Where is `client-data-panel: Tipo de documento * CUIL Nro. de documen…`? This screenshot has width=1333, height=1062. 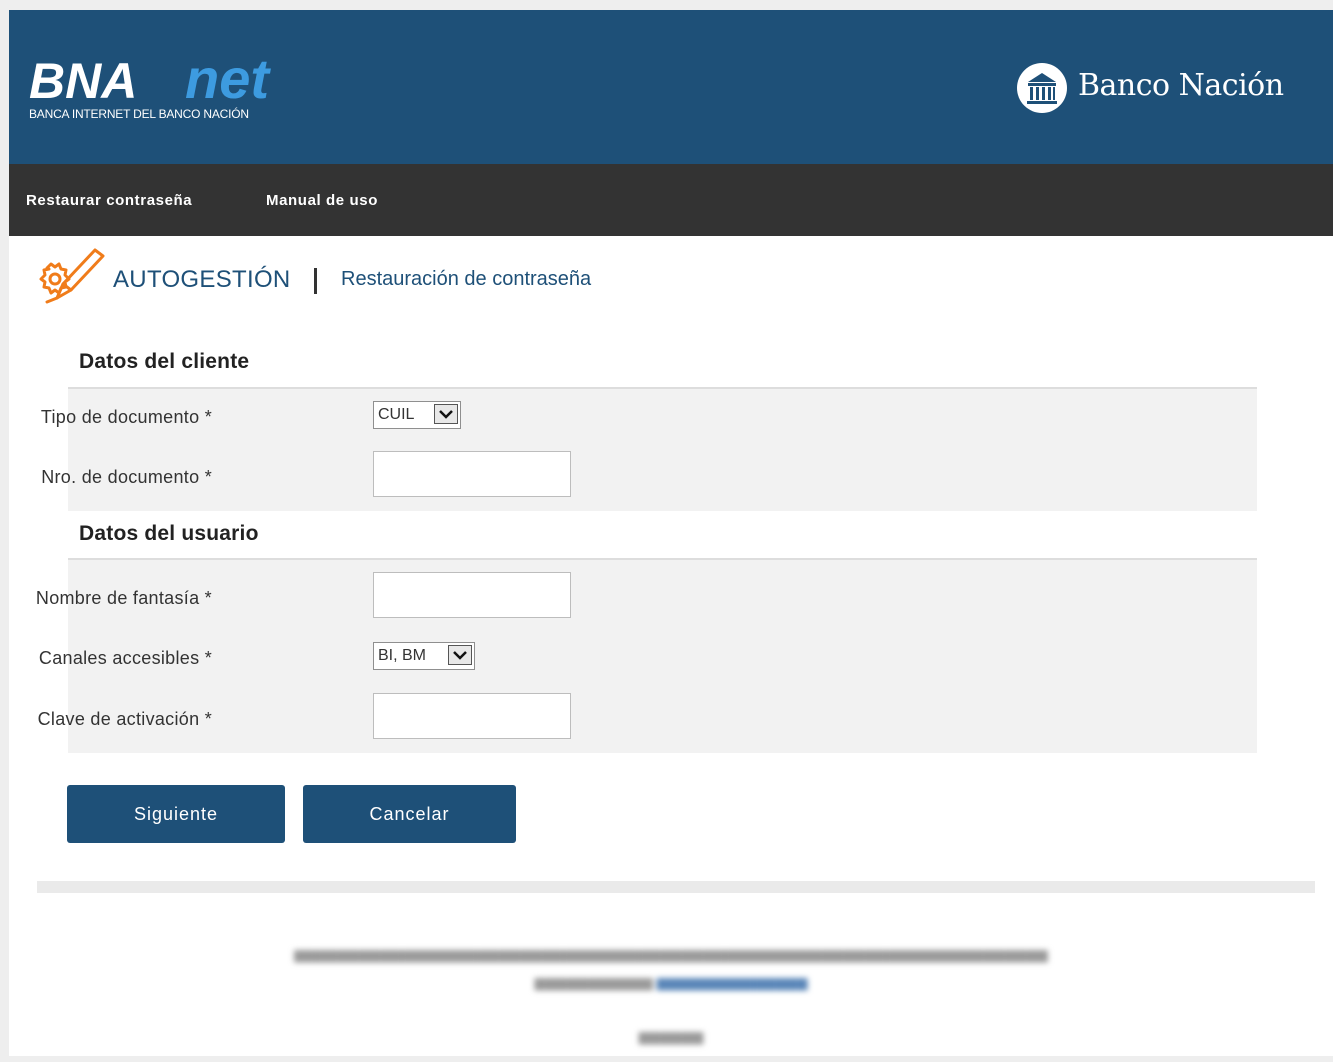 client-data-panel: Tipo de documento * CUIL Nro. de documen… is located at coordinates (649, 449).